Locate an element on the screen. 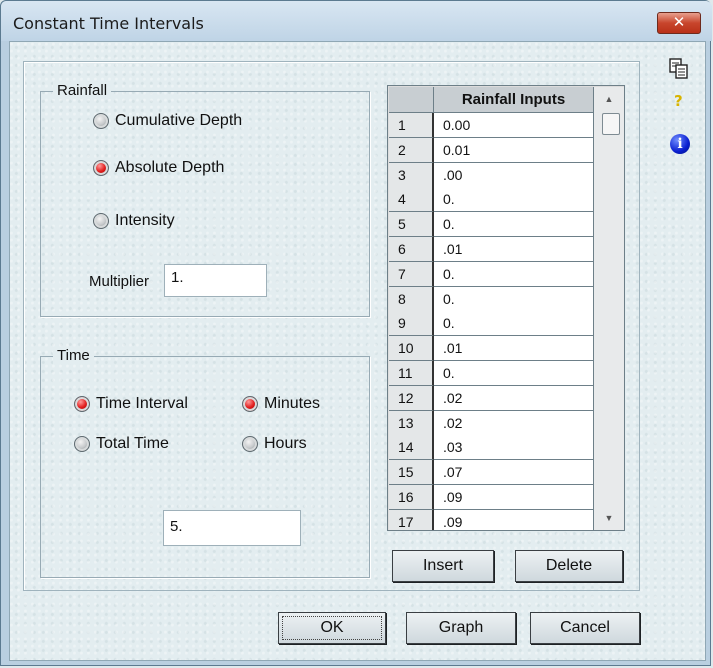 The image size is (713, 668). row-number: 10 is located at coordinates (411, 349).